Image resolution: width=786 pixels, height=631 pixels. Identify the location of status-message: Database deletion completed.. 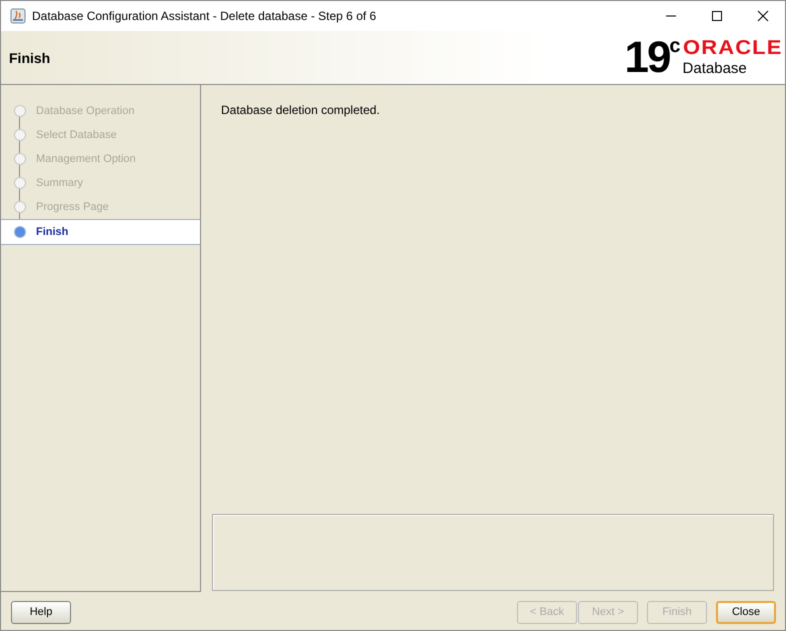
(300, 110).